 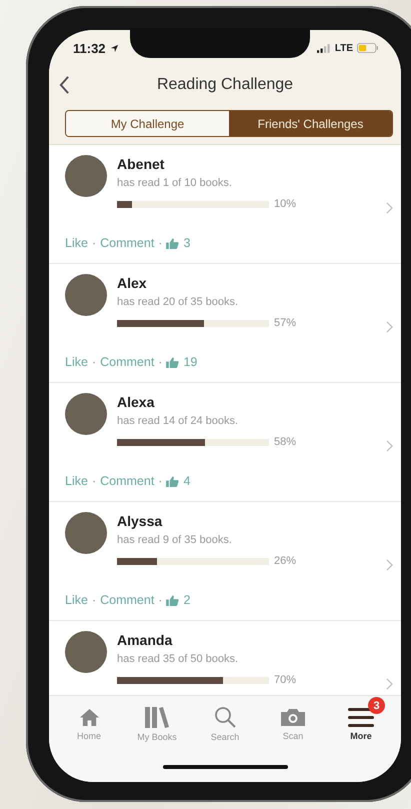 I want to click on notification-badge: 3, so click(x=376, y=705).